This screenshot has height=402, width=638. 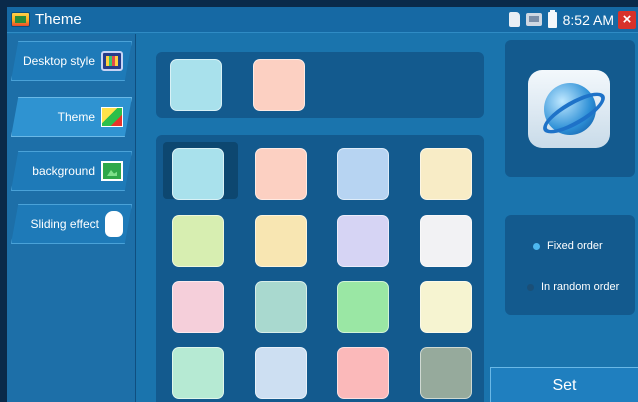 I want to click on theme-preview, so click(x=320, y=85).